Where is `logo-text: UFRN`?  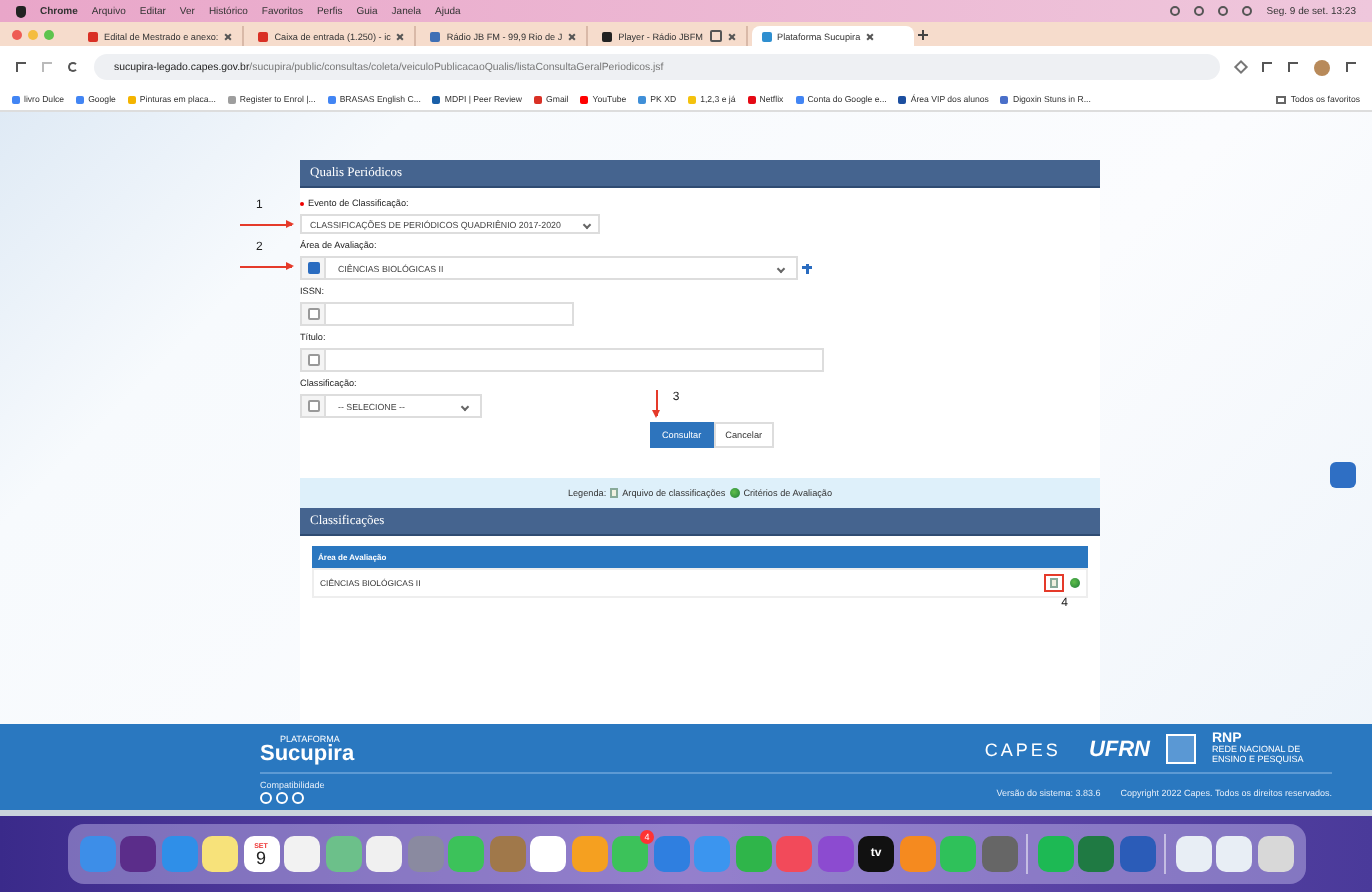 logo-text: UFRN is located at coordinates (1119, 749).